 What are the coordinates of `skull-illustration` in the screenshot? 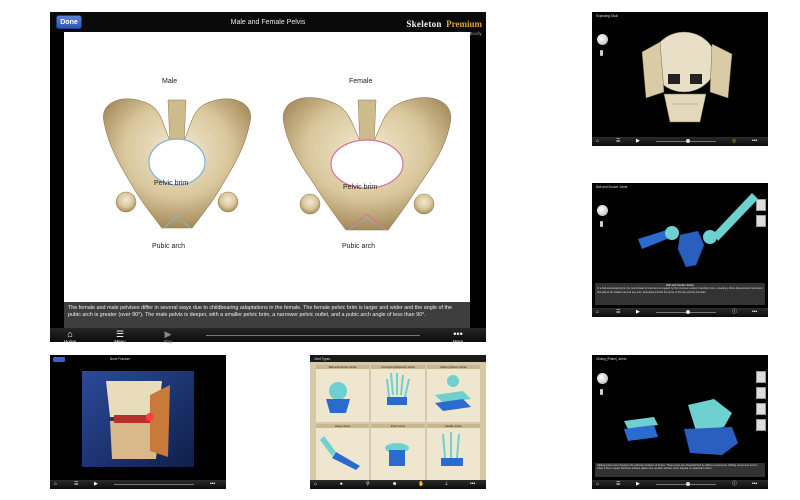 It's located at (687, 77).